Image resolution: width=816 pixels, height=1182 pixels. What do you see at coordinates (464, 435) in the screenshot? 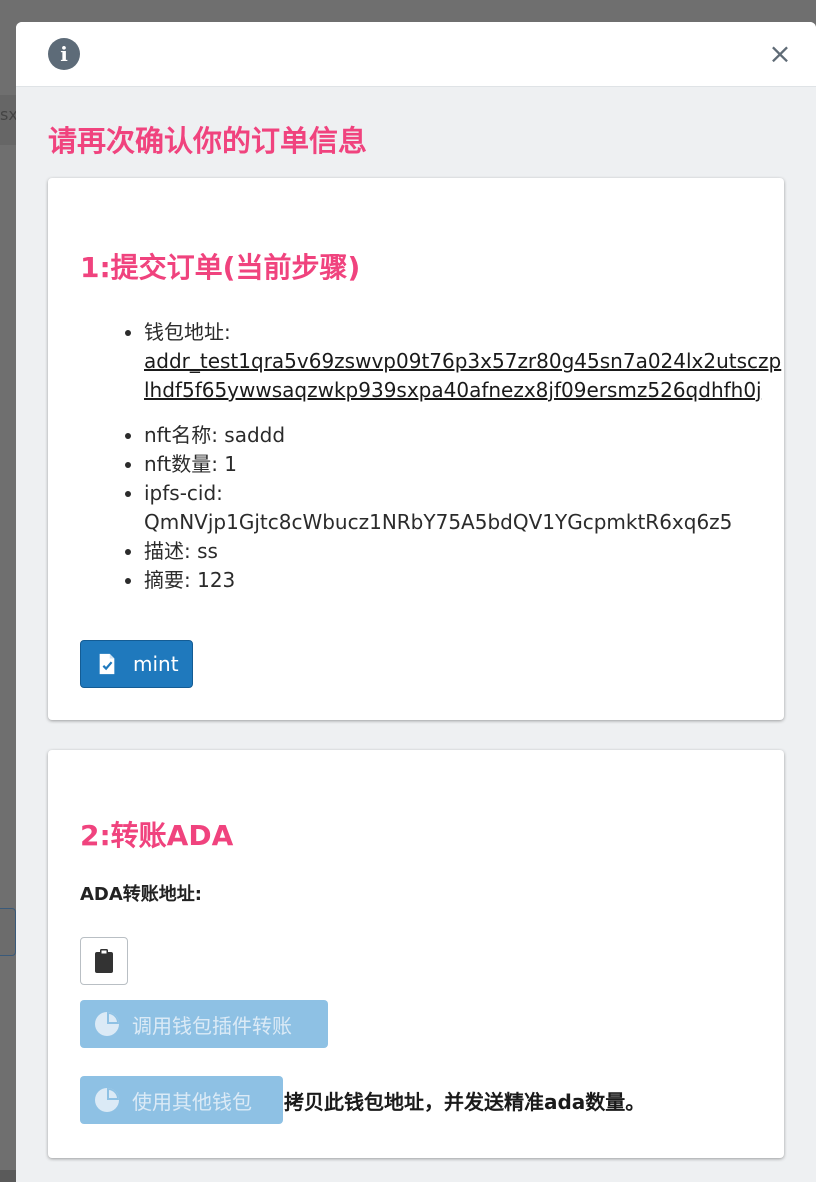
I see `list-item-nft-name: nft名称: saddd` at bounding box center [464, 435].